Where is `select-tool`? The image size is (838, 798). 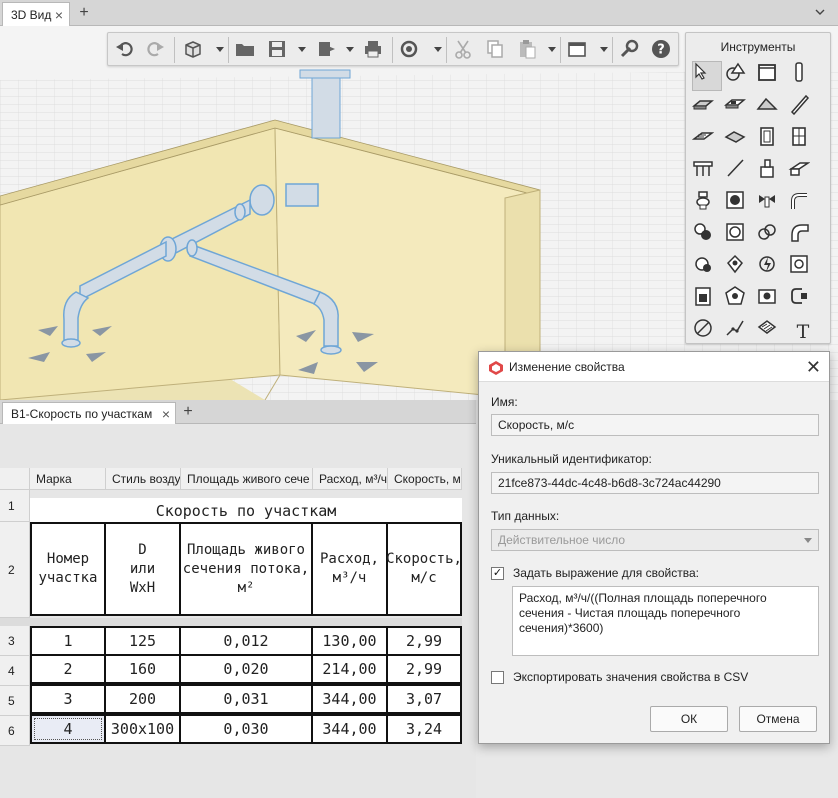
select-tool is located at coordinates (707, 76).